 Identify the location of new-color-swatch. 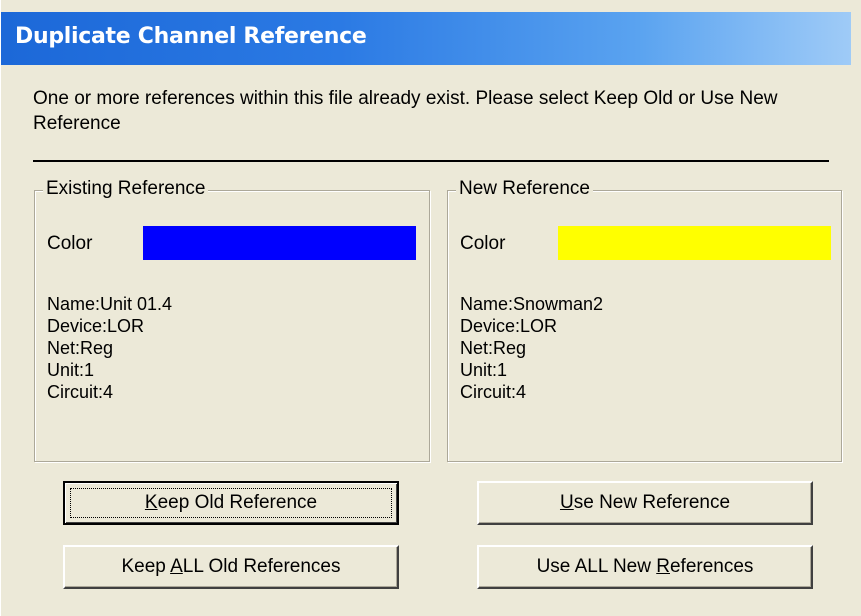
(694, 243).